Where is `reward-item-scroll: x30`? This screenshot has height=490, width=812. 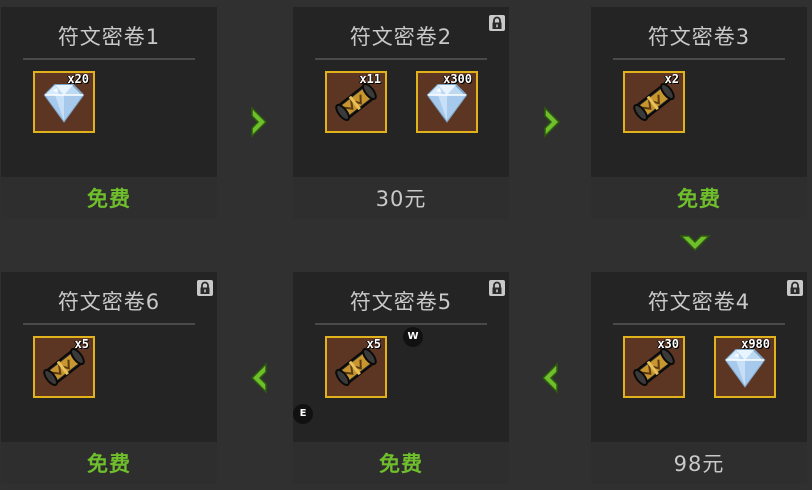
reward-item-scroll: x30 is located at coordinates (654, 367).